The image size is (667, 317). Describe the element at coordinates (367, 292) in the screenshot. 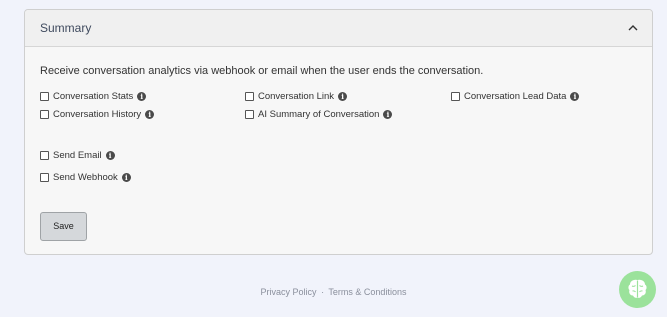

I see `terms-link: Terms & Conditions` at that location.